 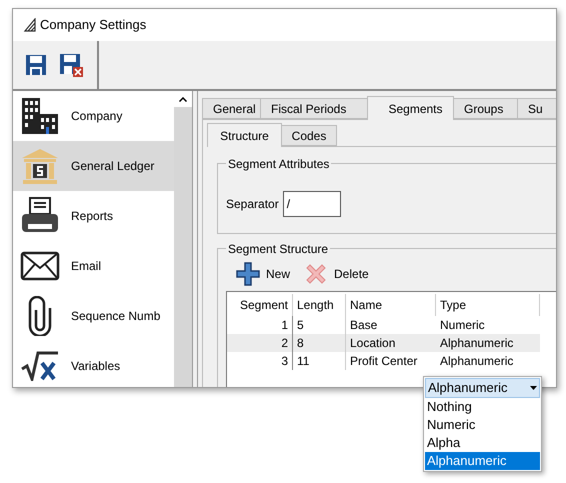 What do you see at coordinates (252, 204) in the screenshot?
I see `field-label: Separator` at bounding box center [252, 204].